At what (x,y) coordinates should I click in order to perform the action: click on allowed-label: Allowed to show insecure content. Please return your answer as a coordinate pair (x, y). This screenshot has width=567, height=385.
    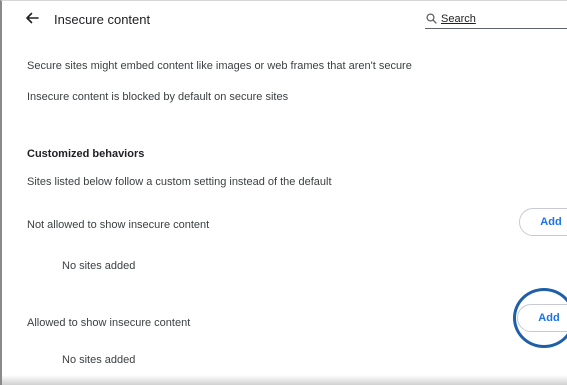
    Looking at the image, I should click on (109, 323).